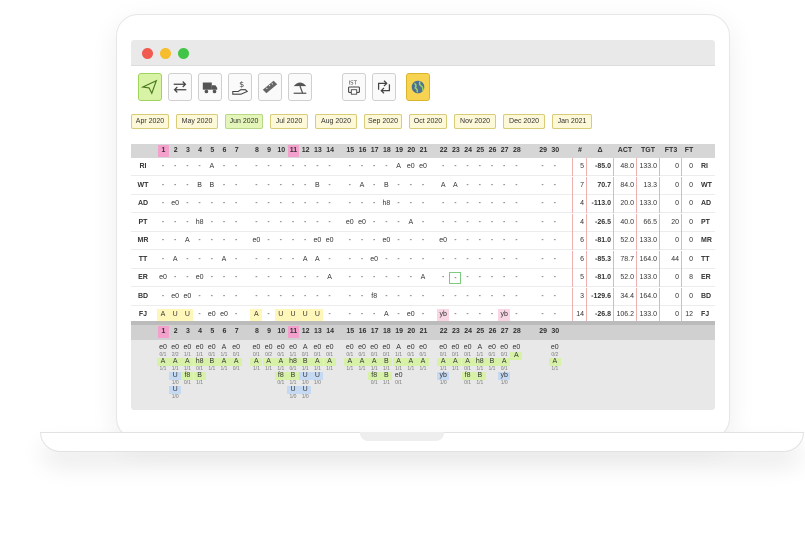 The width and height of the screenshot is (805, 559). I want to click on month-button: Jun 2020, so click(244, 121).